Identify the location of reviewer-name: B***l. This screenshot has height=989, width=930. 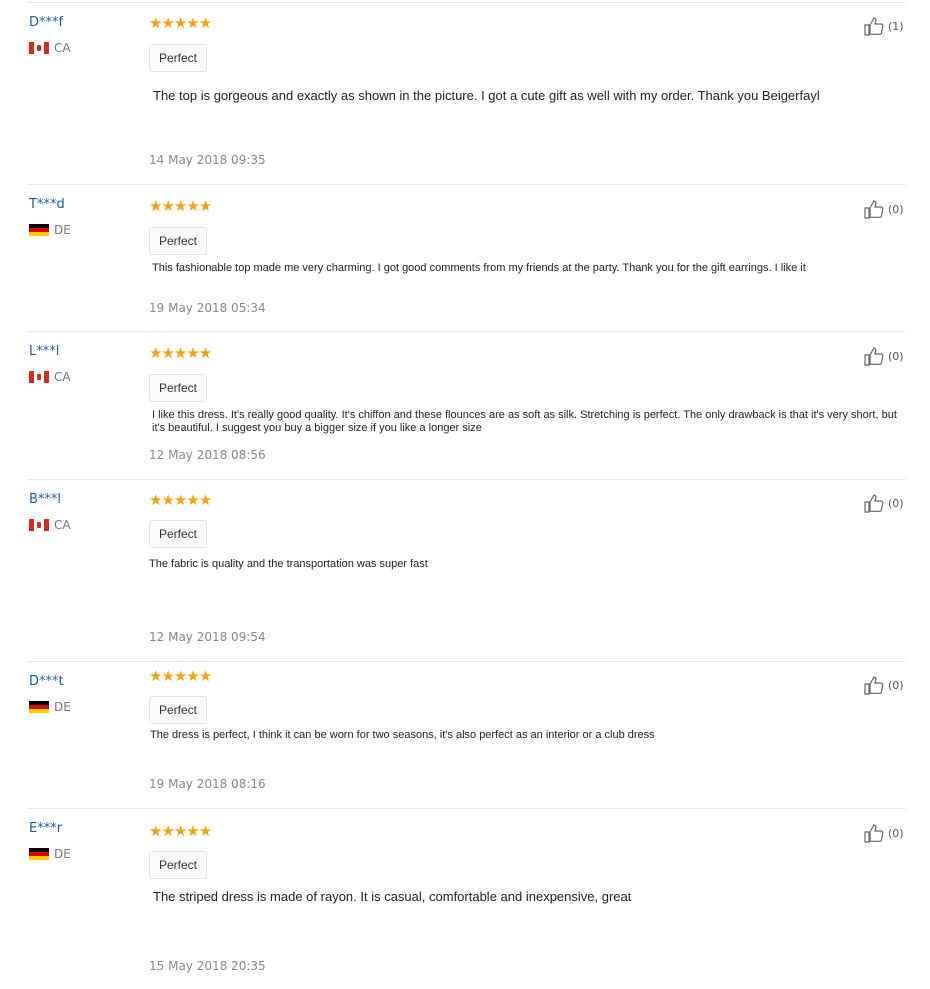
(45, 499).